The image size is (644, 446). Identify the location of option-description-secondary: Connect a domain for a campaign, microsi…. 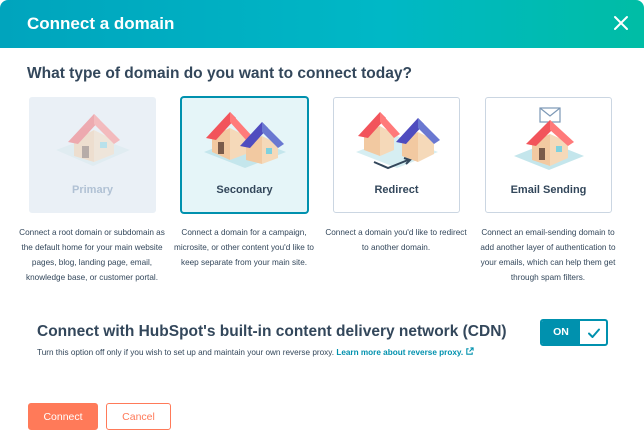
(244, 247).